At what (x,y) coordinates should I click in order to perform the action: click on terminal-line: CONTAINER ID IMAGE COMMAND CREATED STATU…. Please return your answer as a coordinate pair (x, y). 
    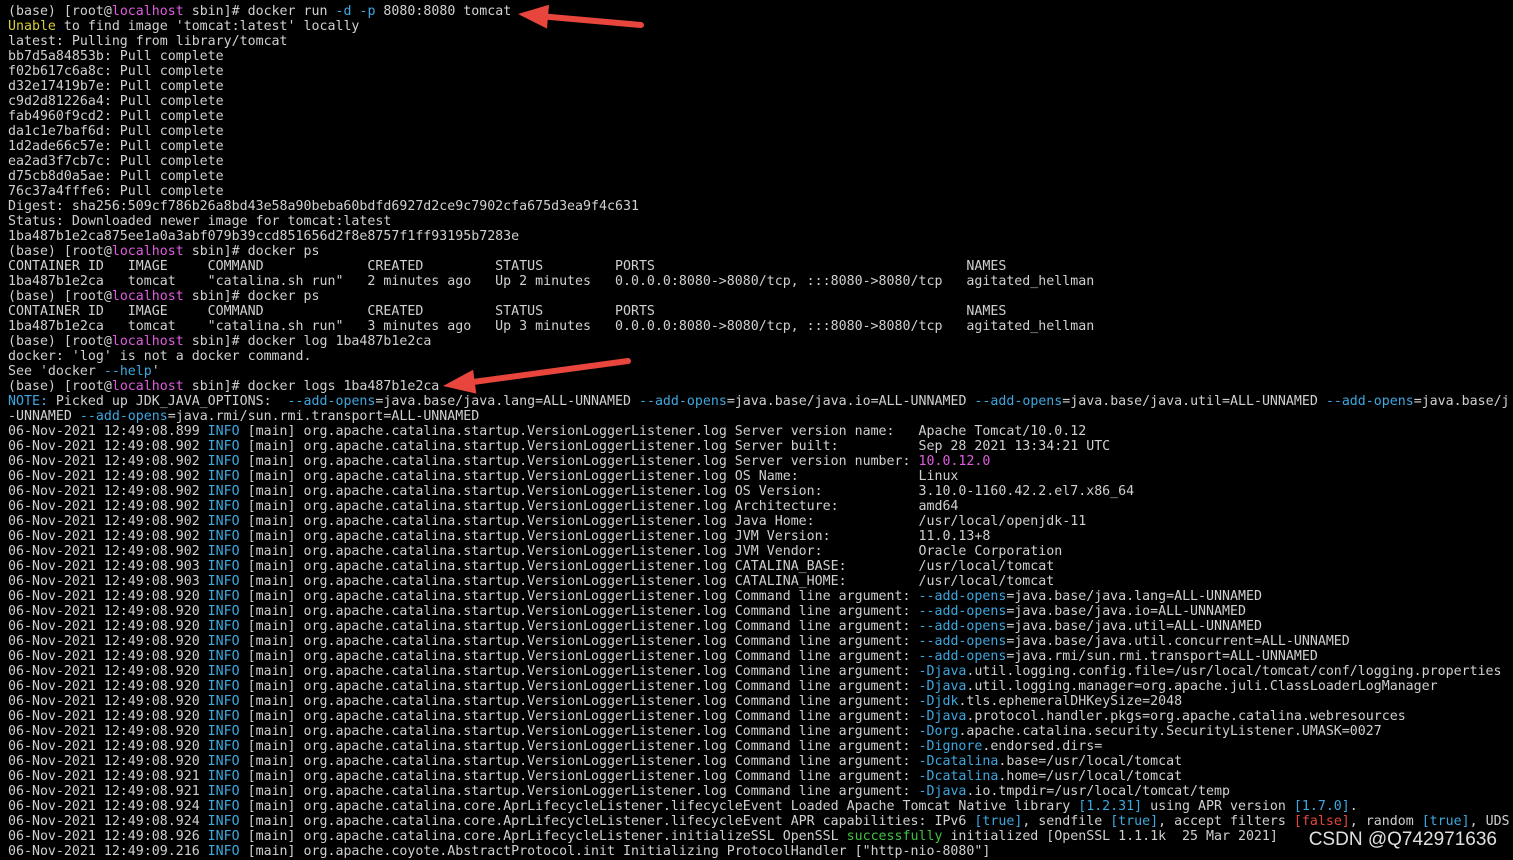
    Looking at the image, I should click on (760, 311).